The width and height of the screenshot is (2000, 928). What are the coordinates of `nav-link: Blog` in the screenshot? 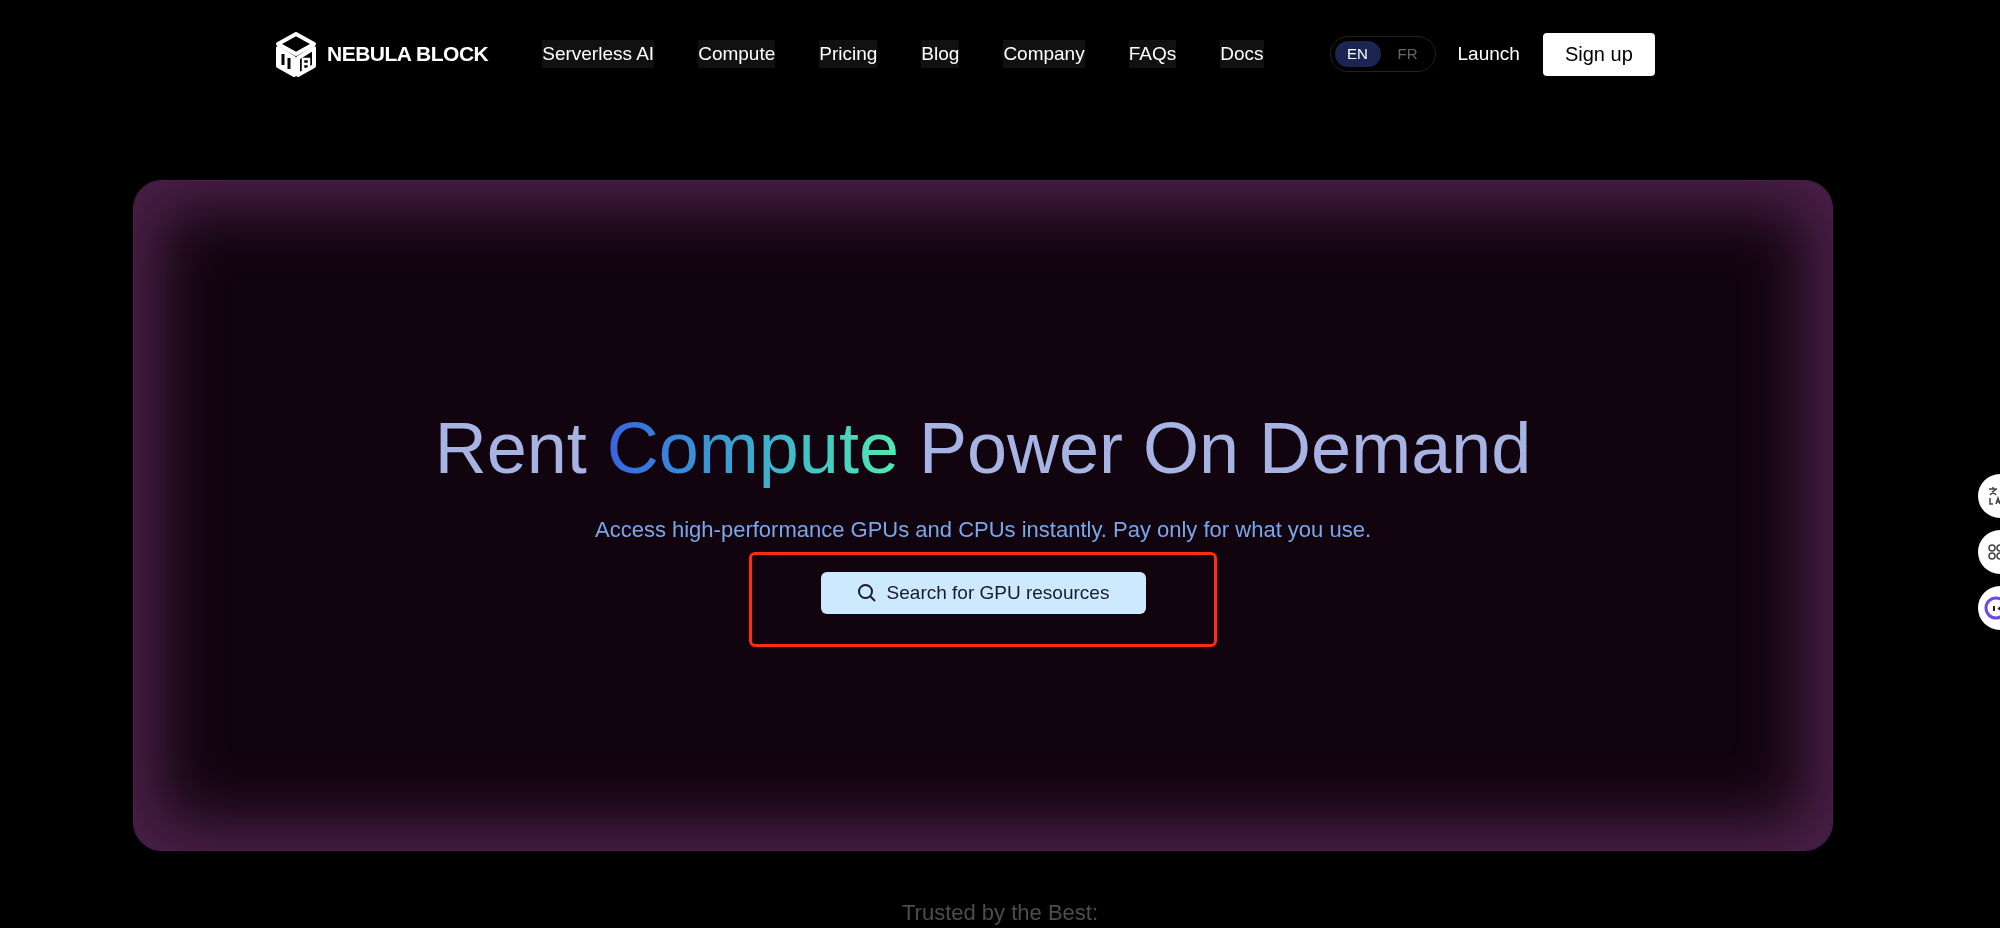 It's located at (940, 54).